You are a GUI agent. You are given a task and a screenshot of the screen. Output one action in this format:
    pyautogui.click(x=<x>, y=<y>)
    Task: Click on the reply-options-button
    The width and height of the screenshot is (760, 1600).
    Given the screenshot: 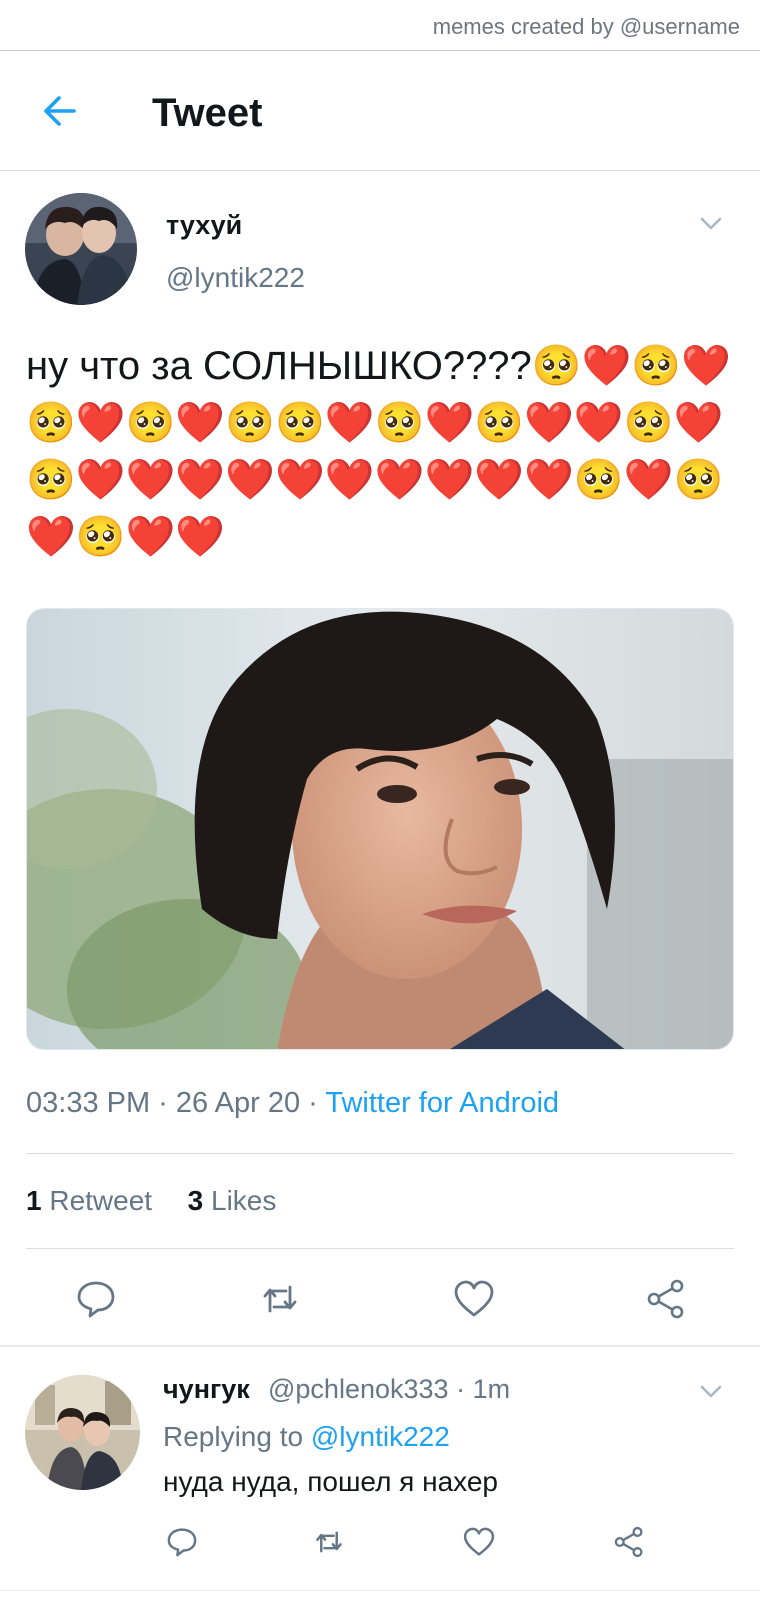 What is the action you would take?
    pyautogui.click(x=711, y=1391)
    